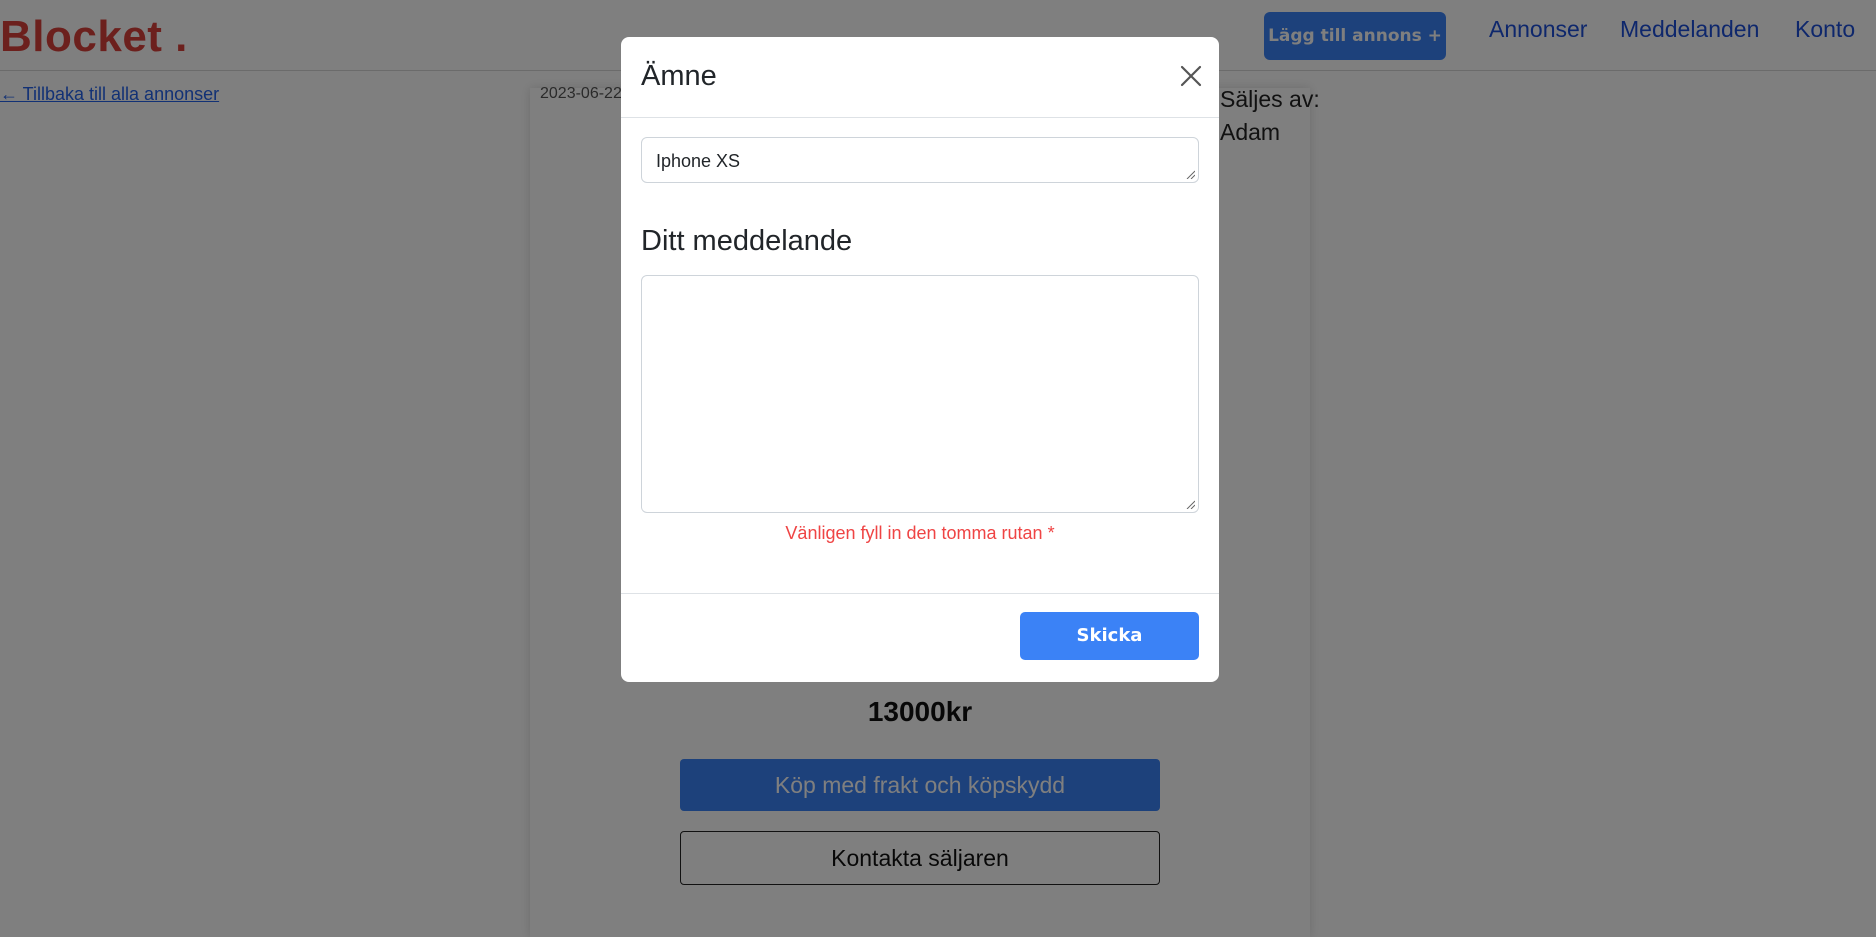 Image resolution: width=1876 pixels, height=937 pixels. I want to click on send-button: Skicka, so click(1109, 636).